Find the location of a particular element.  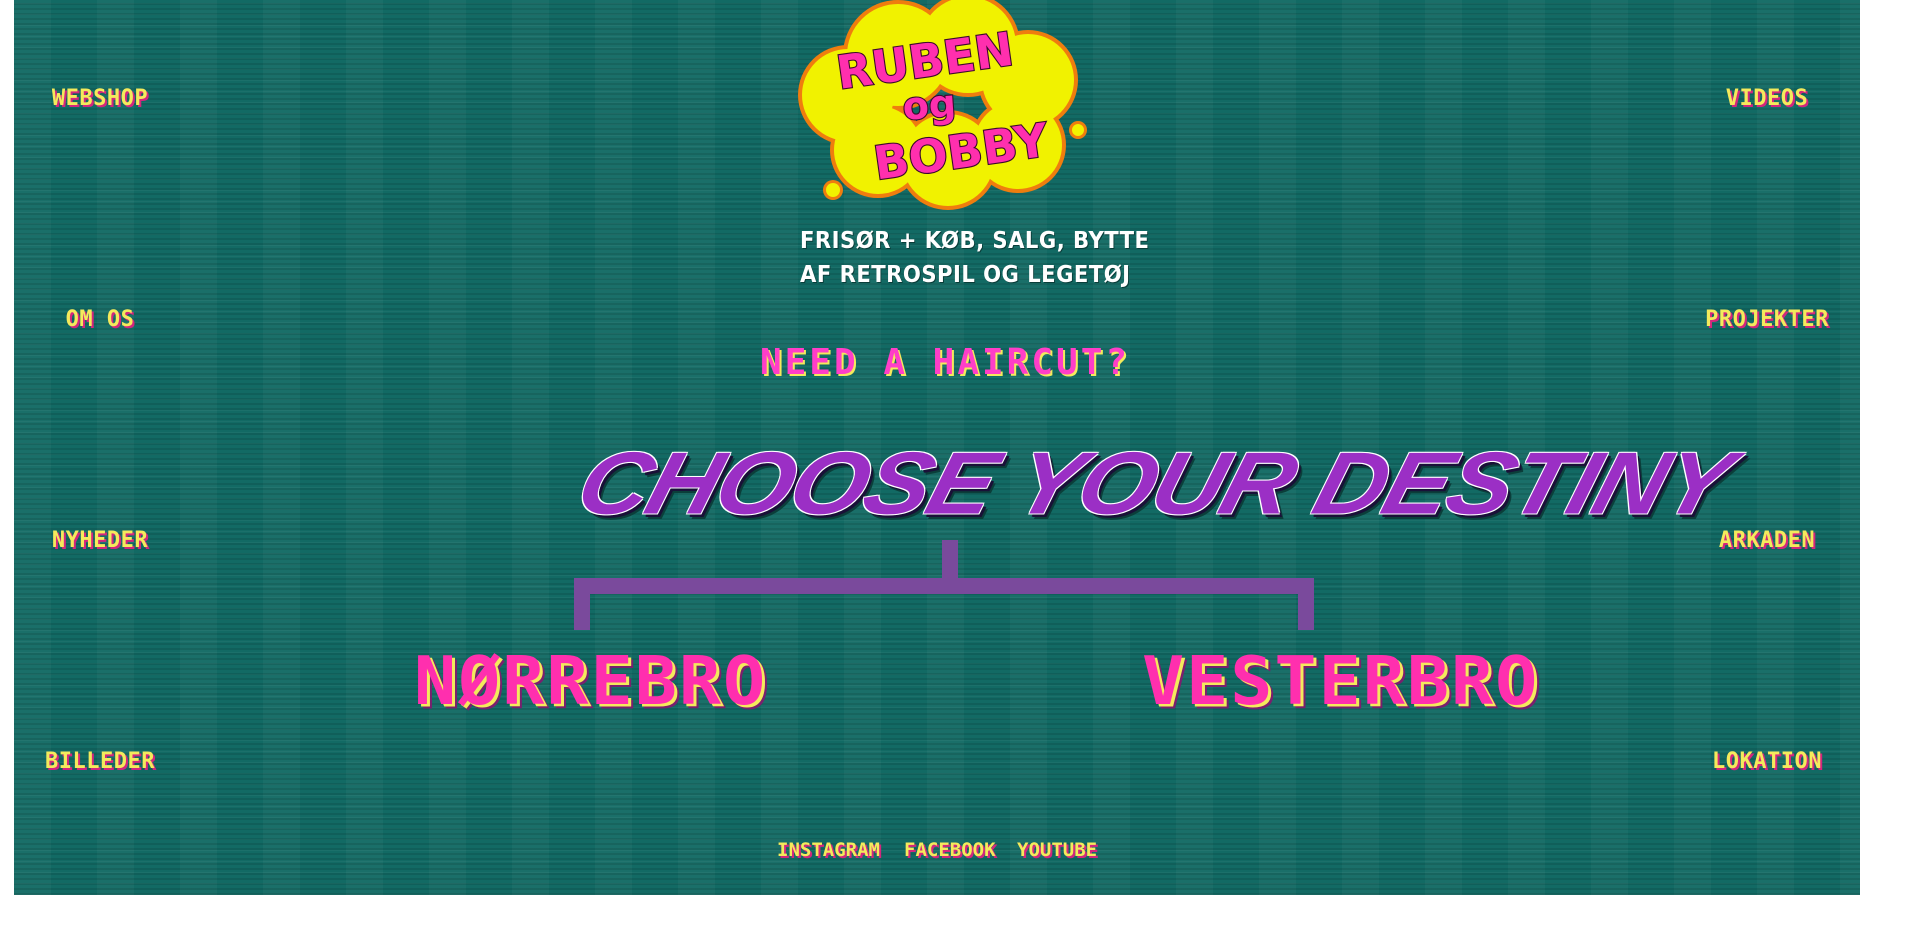

nav-om-os: OM OS is located at coordinates (100, 319).